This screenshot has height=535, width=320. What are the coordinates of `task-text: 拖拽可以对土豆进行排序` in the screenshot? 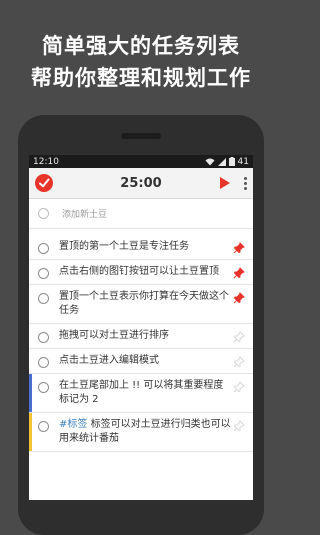 It's located at (114, 335).